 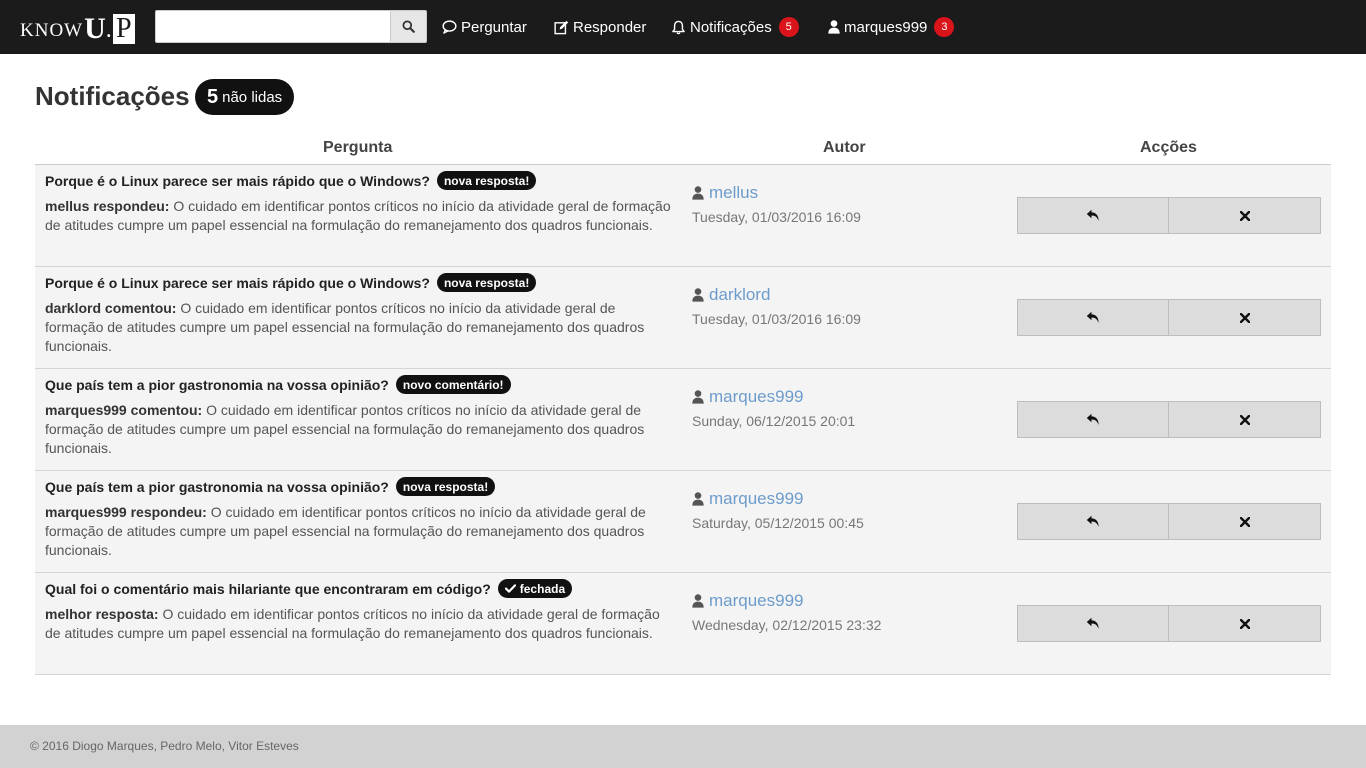 What do you see at coordinates (844, 147) in the screenshot?
I see `column-header-autor: Autor` at bounding box center [844, 147].